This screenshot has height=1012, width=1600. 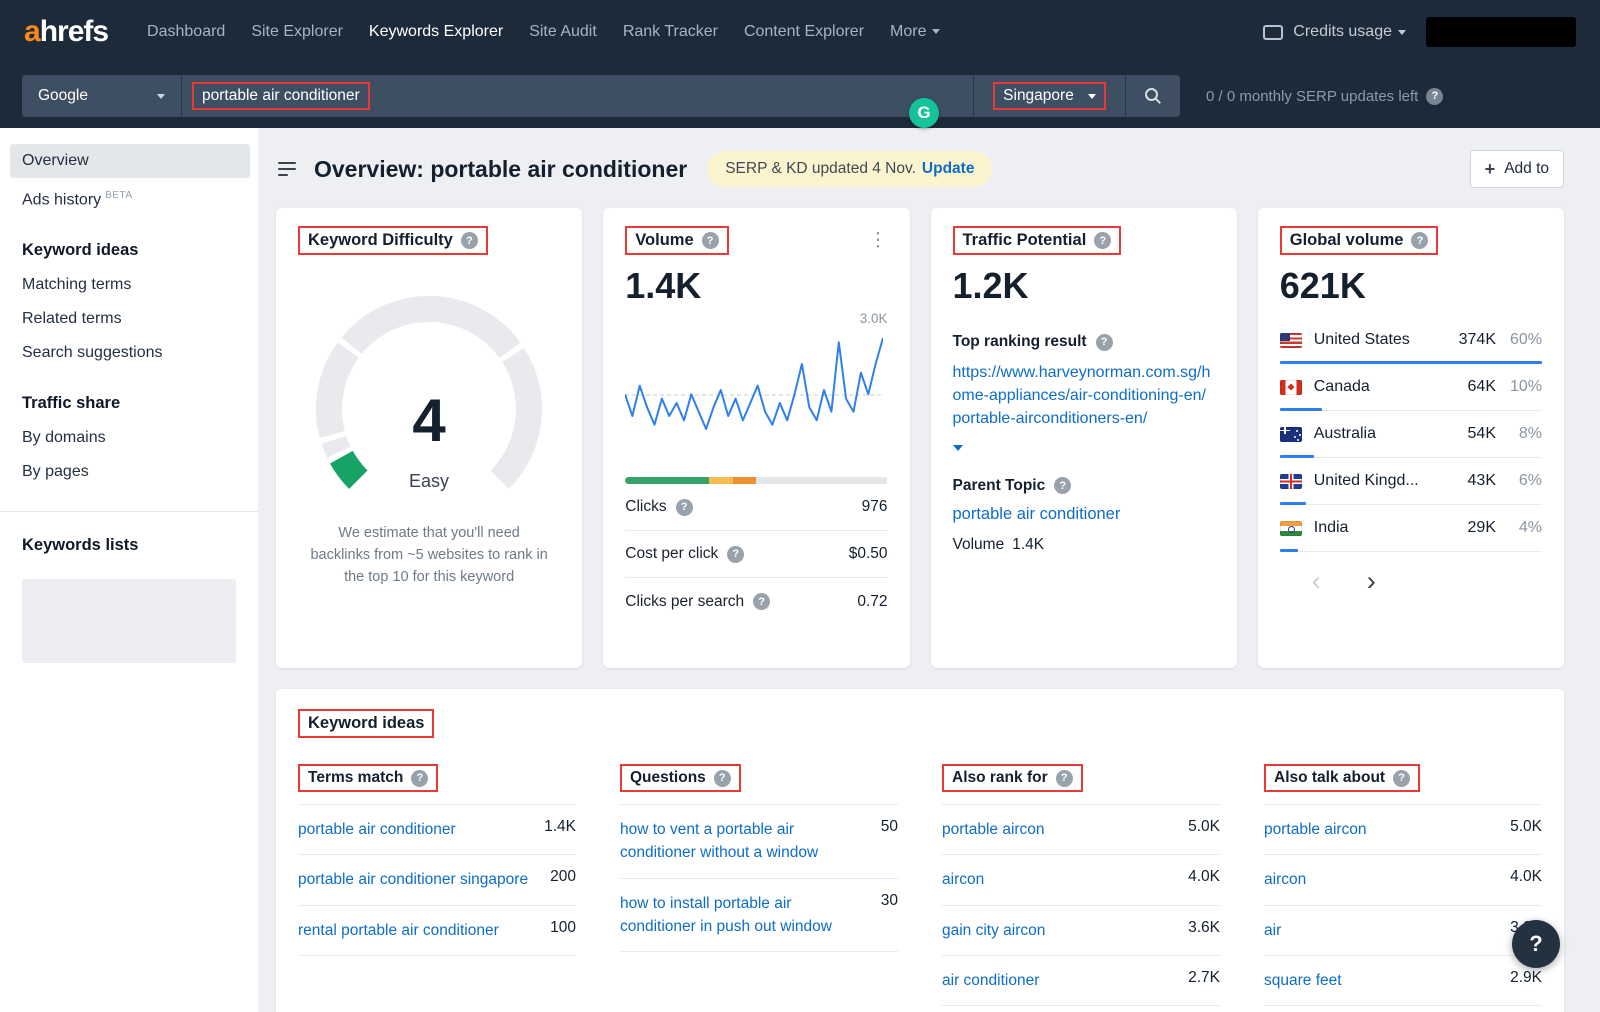 What do you see at coordinates (1273, 32) in the screenshot?
I see `display-icon` at bounding box center [1273, 32].